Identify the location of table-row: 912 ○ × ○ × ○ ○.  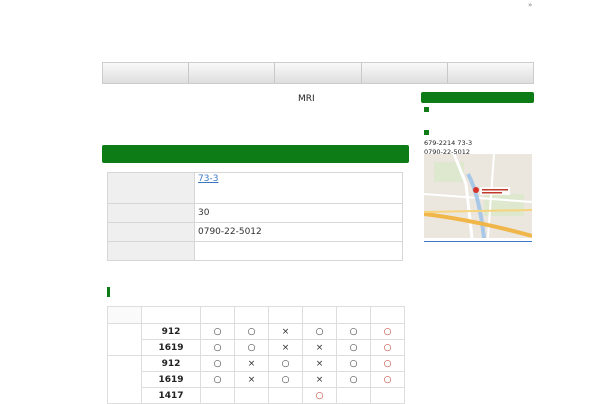
(256, 379).